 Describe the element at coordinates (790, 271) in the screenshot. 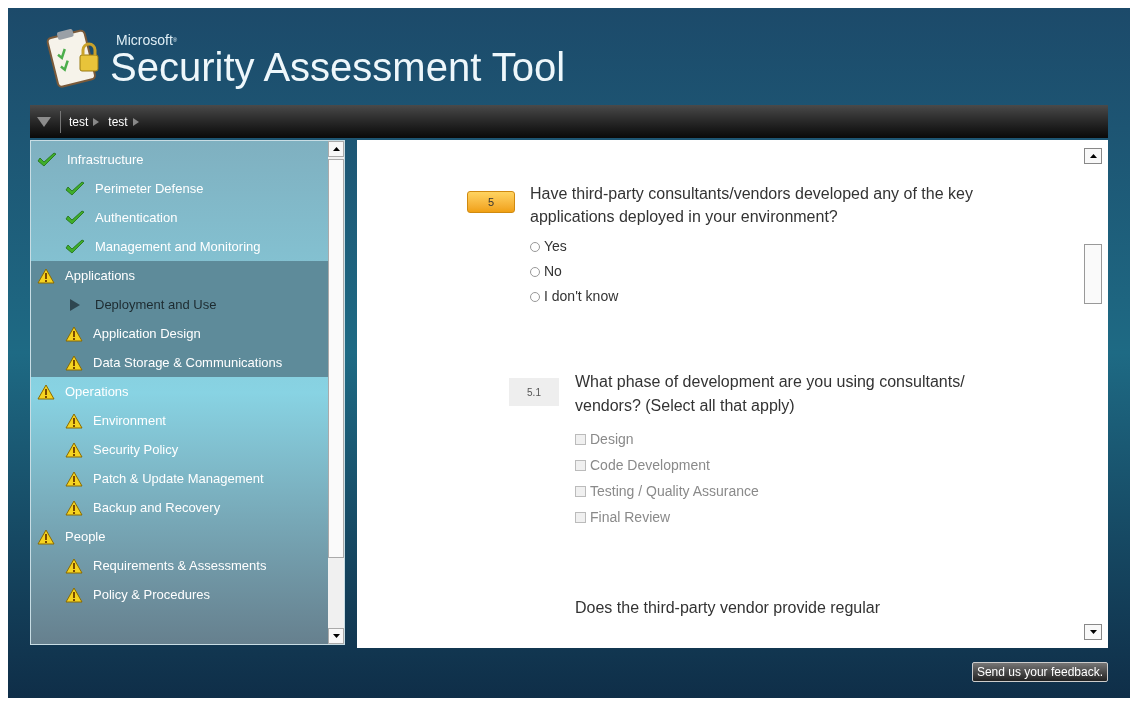

I see `radio-option: No` at that location.